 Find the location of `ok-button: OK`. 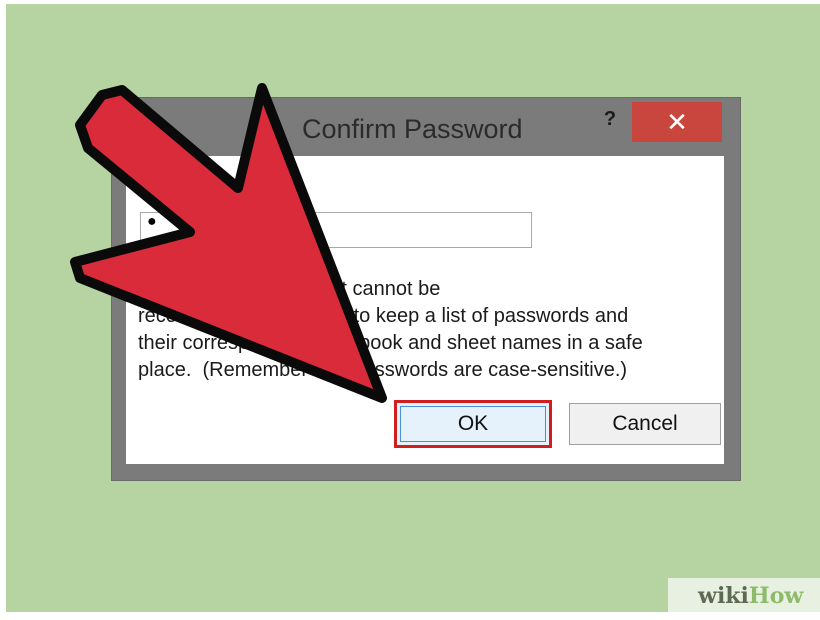

ok-button: OK is located at coordinates (473, 424).